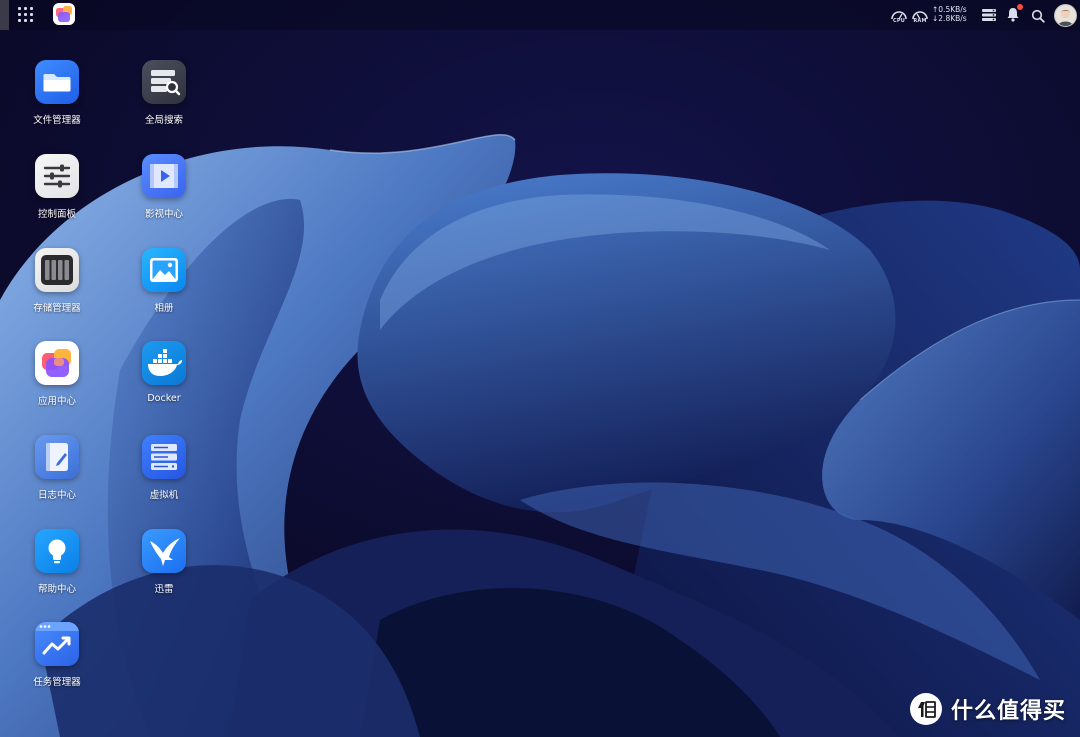 This screenshot has width=1080, height=737. What do you see at coordinates (26, 15) in the screenshot?
I see `grid-dots-icon` at bounding box center [26, 15].